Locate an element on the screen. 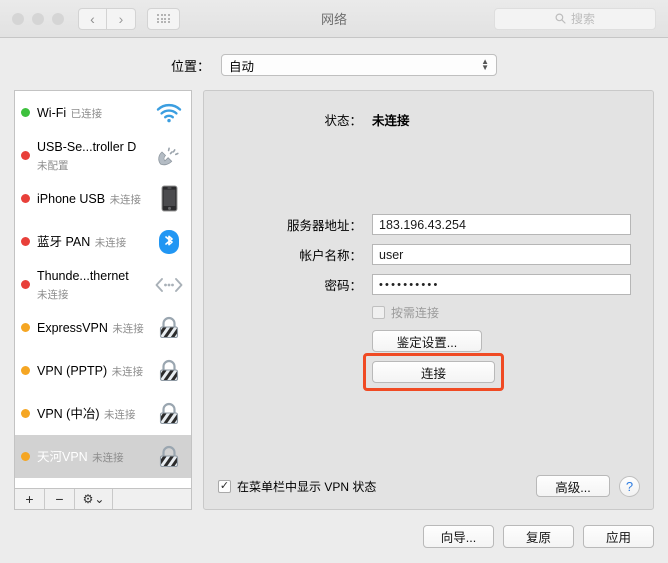 The height and width of the screenshot is (563, 668). back-button: ‹ is located at coordinates (92, 18).